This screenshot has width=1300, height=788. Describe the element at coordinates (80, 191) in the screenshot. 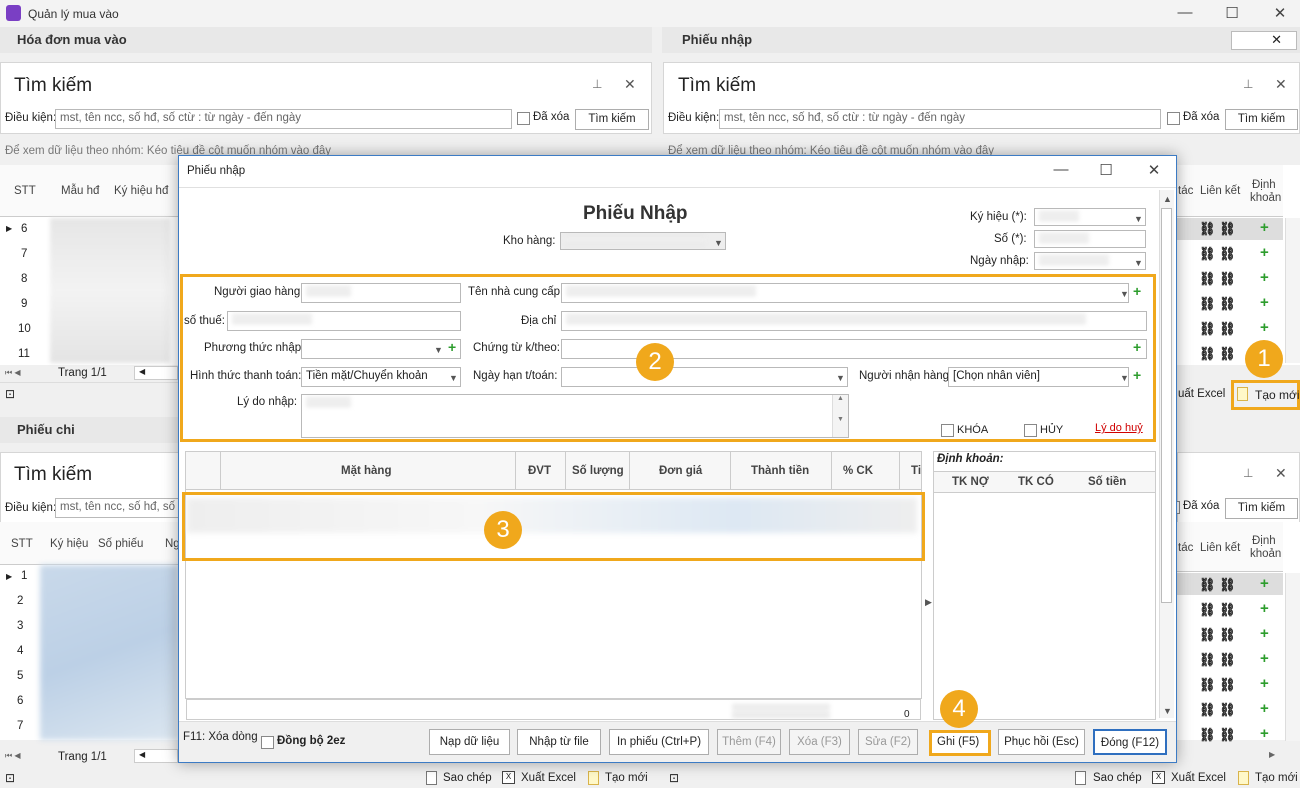

I see `col-form: Mẫu hđ` at that location.